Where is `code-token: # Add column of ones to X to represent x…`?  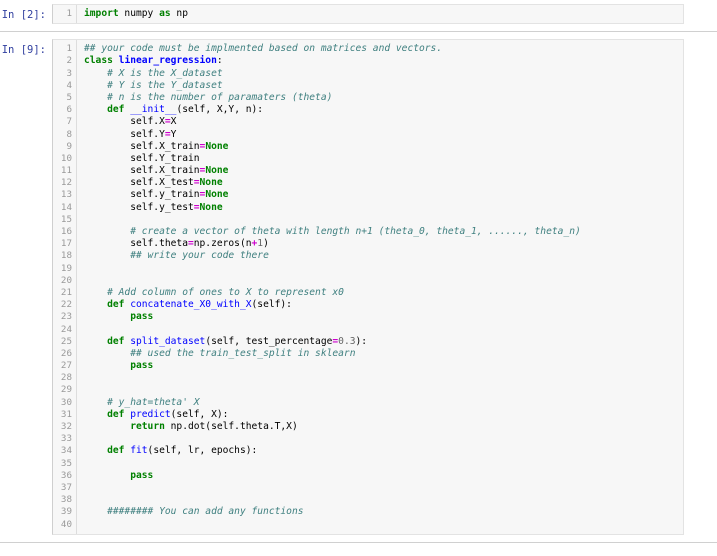 code-token: # Add column of ones to X to represent x… is located at coordinates (225, 292).